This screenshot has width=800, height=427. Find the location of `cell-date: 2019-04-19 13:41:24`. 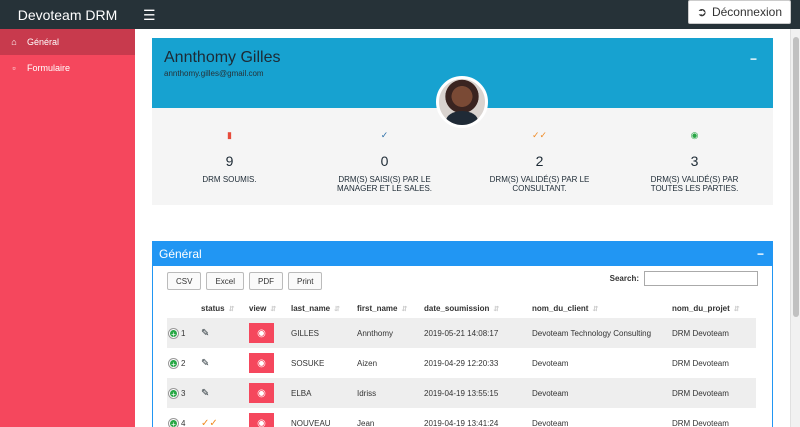

cell-date: 2019-04-19 13:41:24 is located at coordinates (461, 422).